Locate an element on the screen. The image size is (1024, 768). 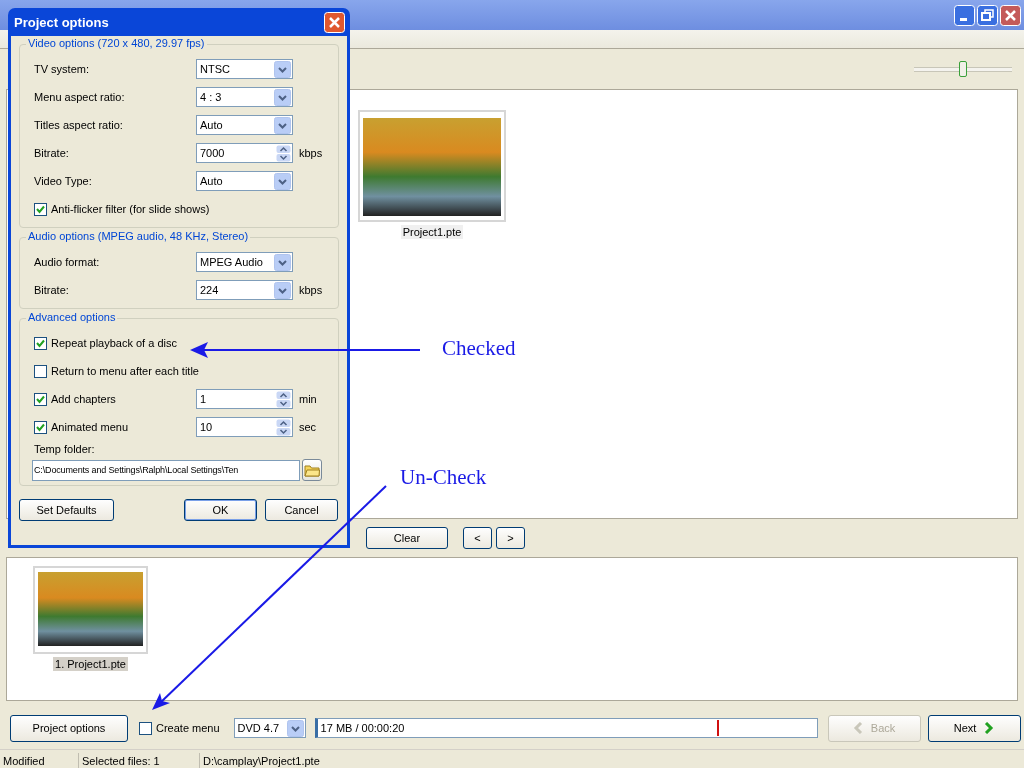
status-text: D:\camplay\Project1.pte is located at coordinates (261, 761).